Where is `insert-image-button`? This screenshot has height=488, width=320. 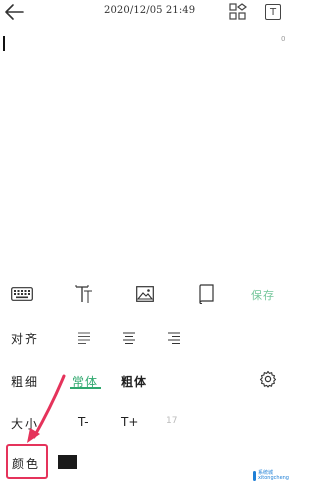
insert-image-button is located at coordinates (145, 294).